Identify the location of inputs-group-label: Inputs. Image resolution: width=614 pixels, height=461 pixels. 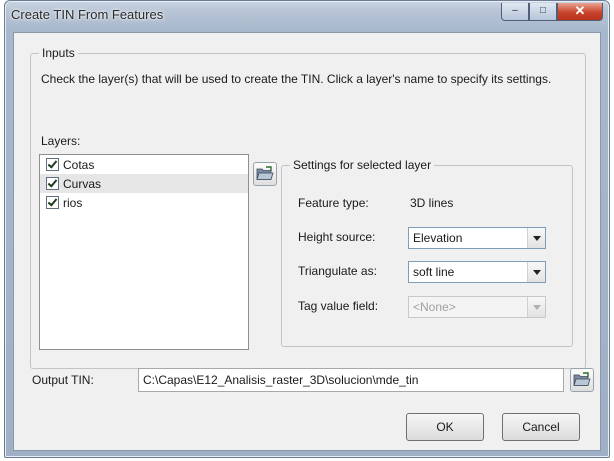
(58, 53).